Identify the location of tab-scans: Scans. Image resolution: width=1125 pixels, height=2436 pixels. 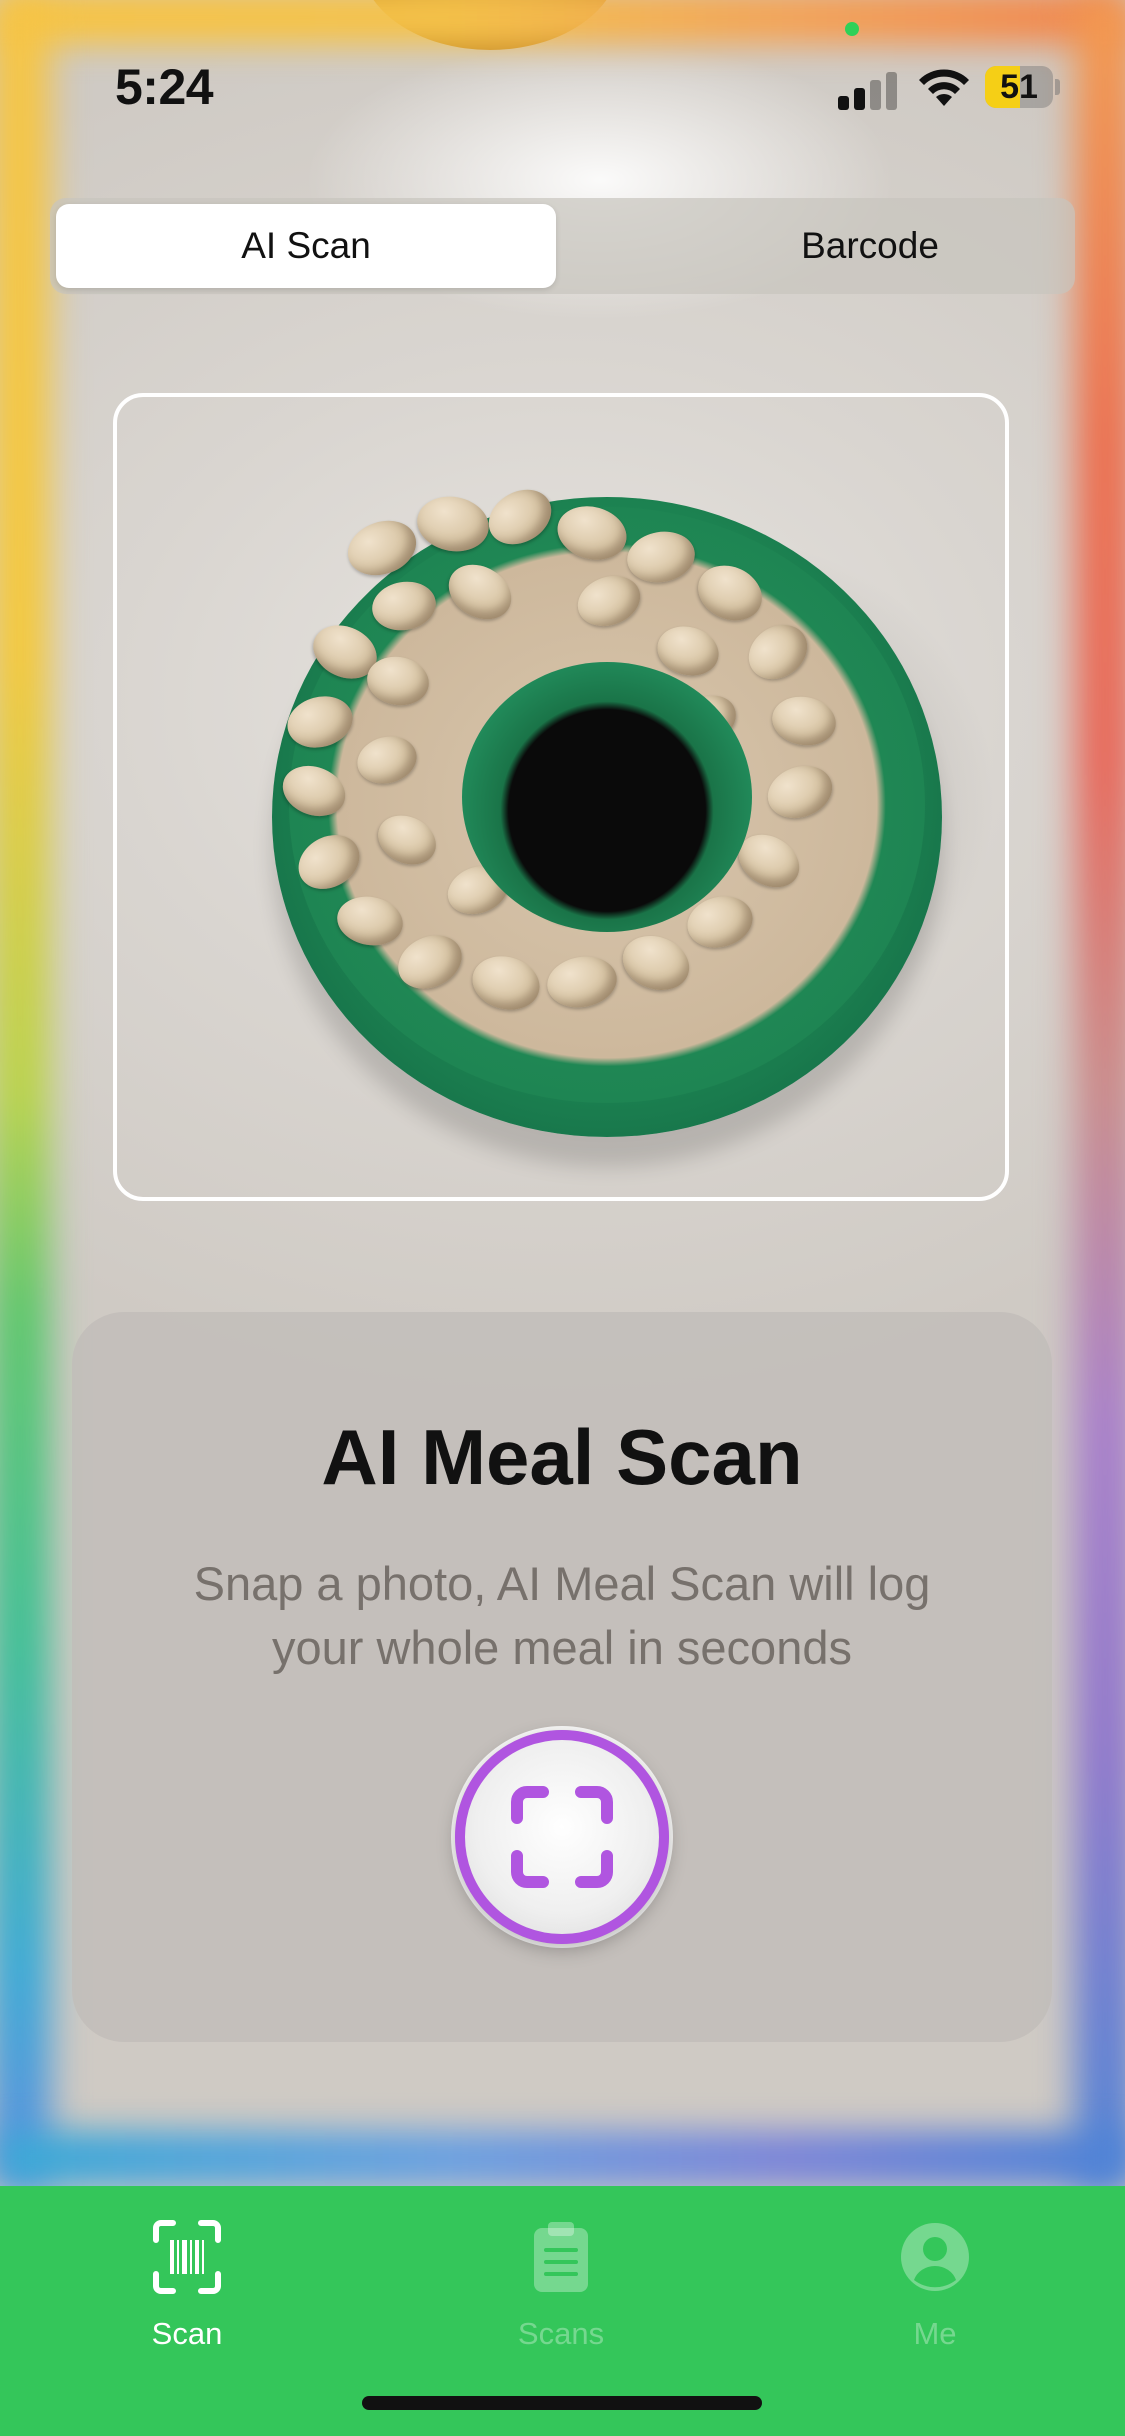
(561, 2279).